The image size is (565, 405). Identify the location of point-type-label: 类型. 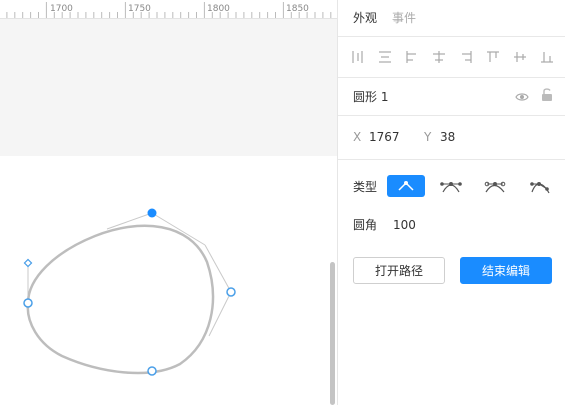
(365, 187).